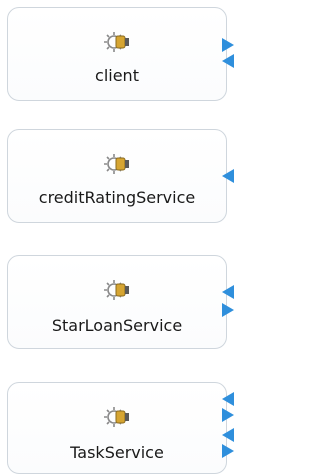 The height and width of the screenshot is (474, 320). What do you see at coordinates (117, 302) in the screenshot?
I see `component-StarLoanService: StarLoanService` at bounding box center [117, 302].